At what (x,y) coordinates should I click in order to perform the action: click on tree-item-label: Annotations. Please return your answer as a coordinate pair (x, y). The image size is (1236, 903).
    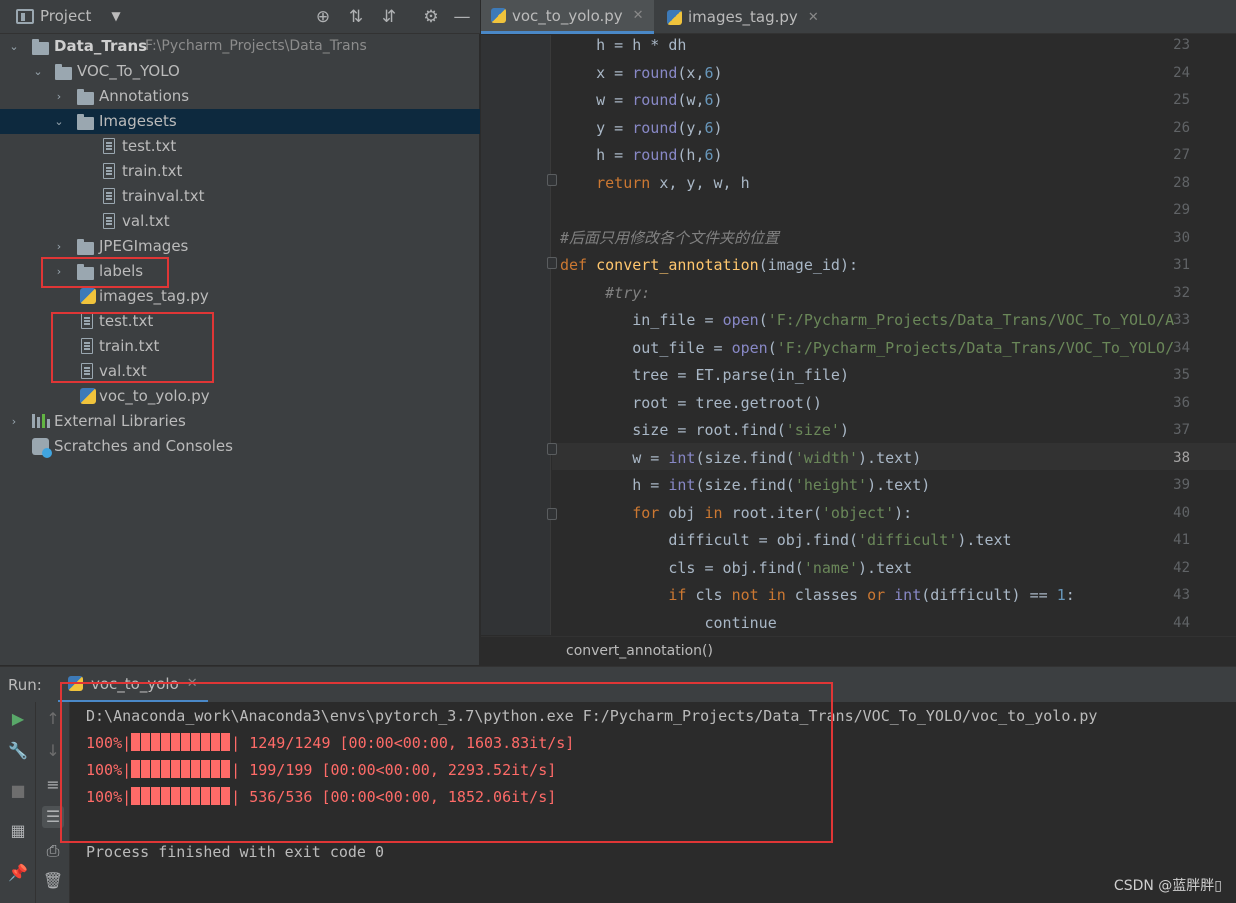
    Looking at the image, I should click on (144, 96).